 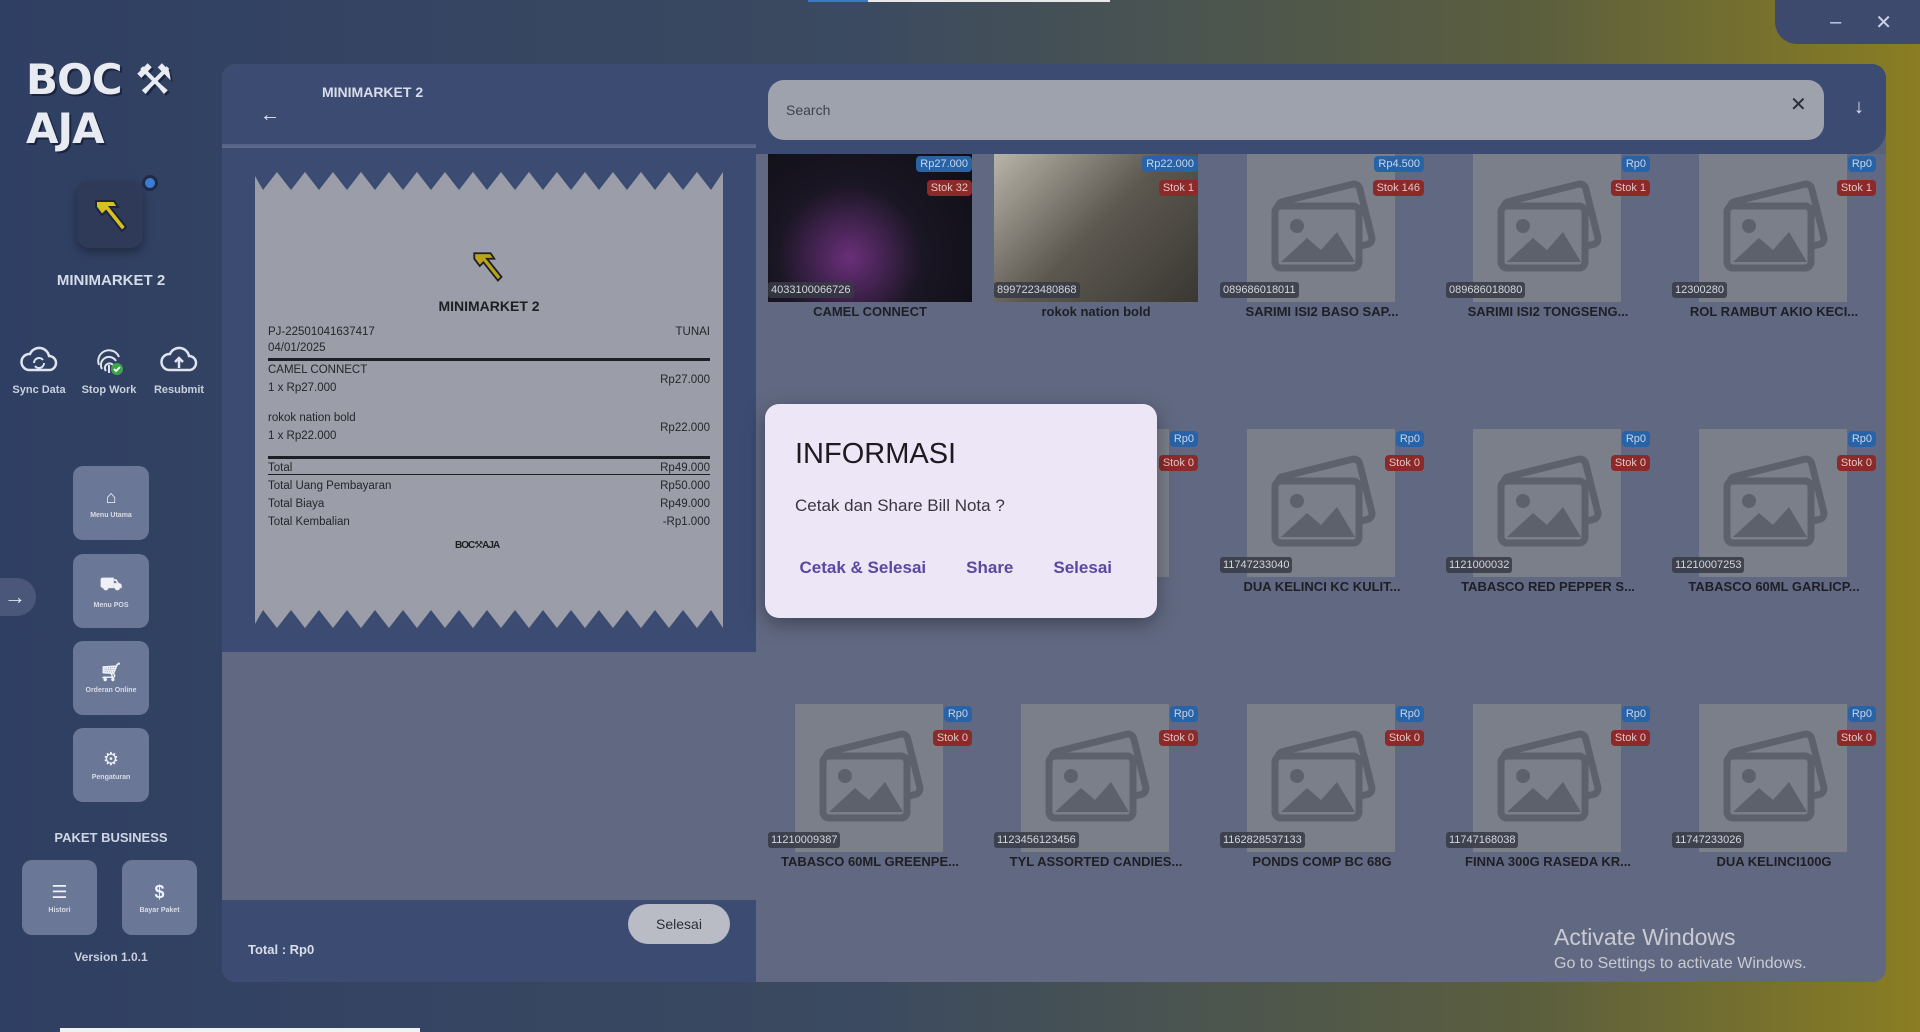 What do you see at coordinates (59, 897) in the screenshot?
I see `histori-button: ☰ Histori` at bounding box center [59, 897].